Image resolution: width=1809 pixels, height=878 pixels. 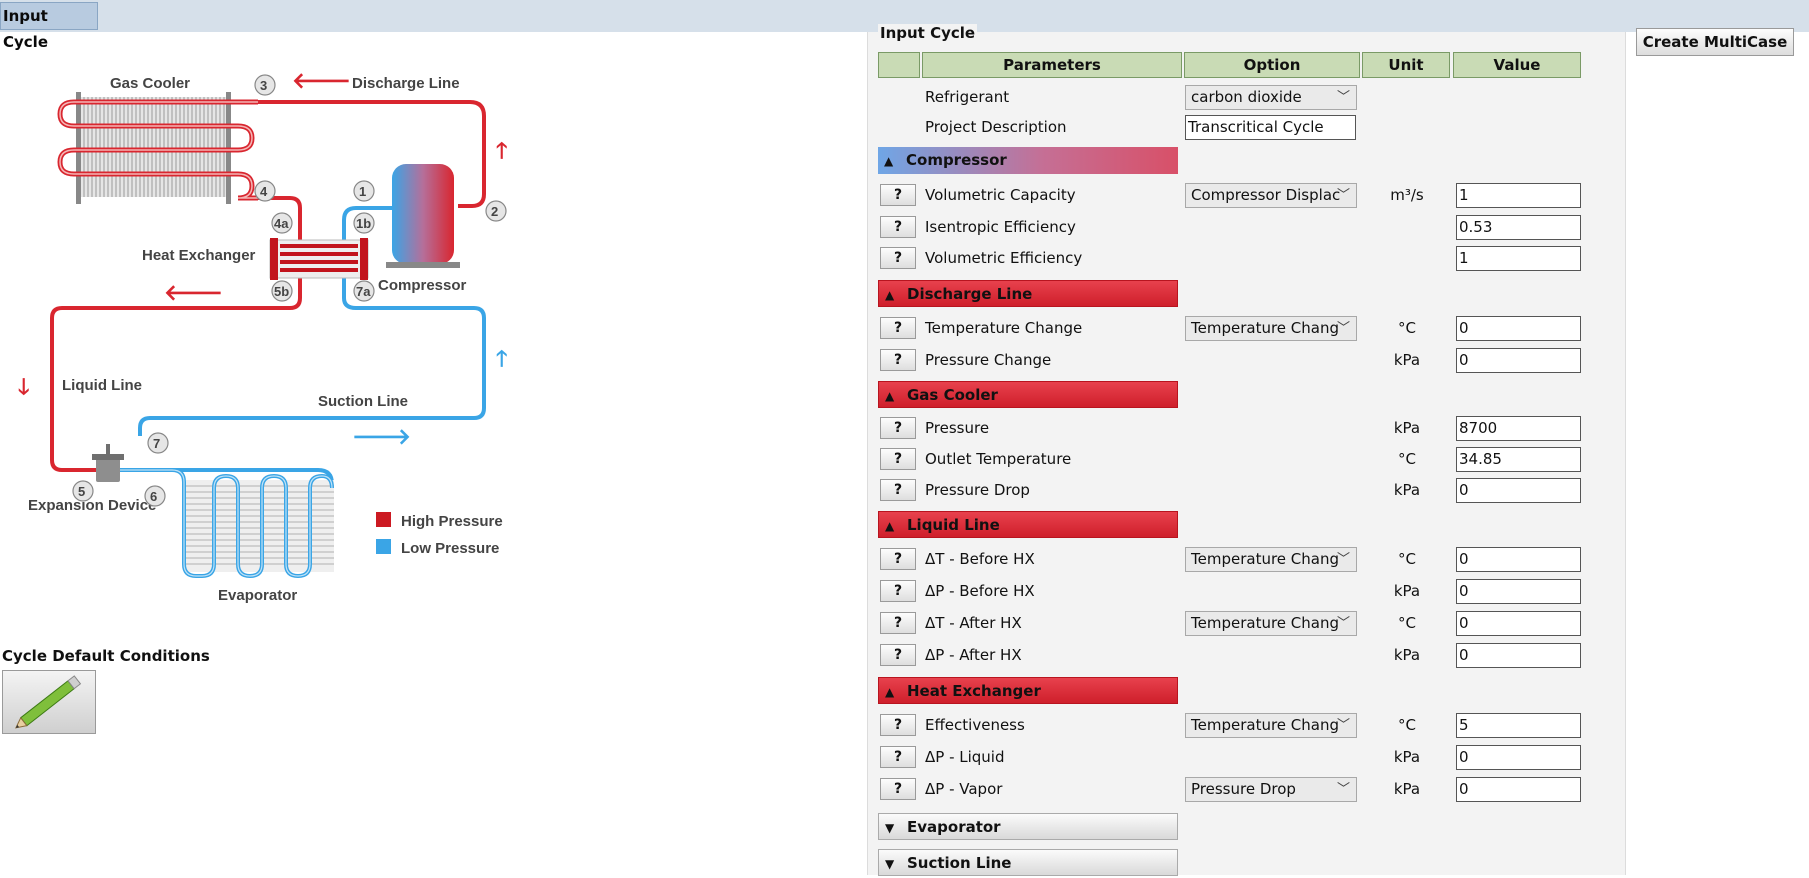 I want to click on value-input: 5, so click(x=1518, y=725).